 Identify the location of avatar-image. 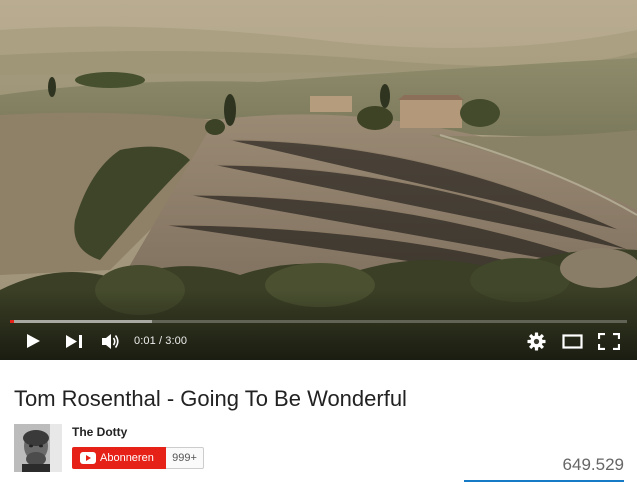
(38, 448).